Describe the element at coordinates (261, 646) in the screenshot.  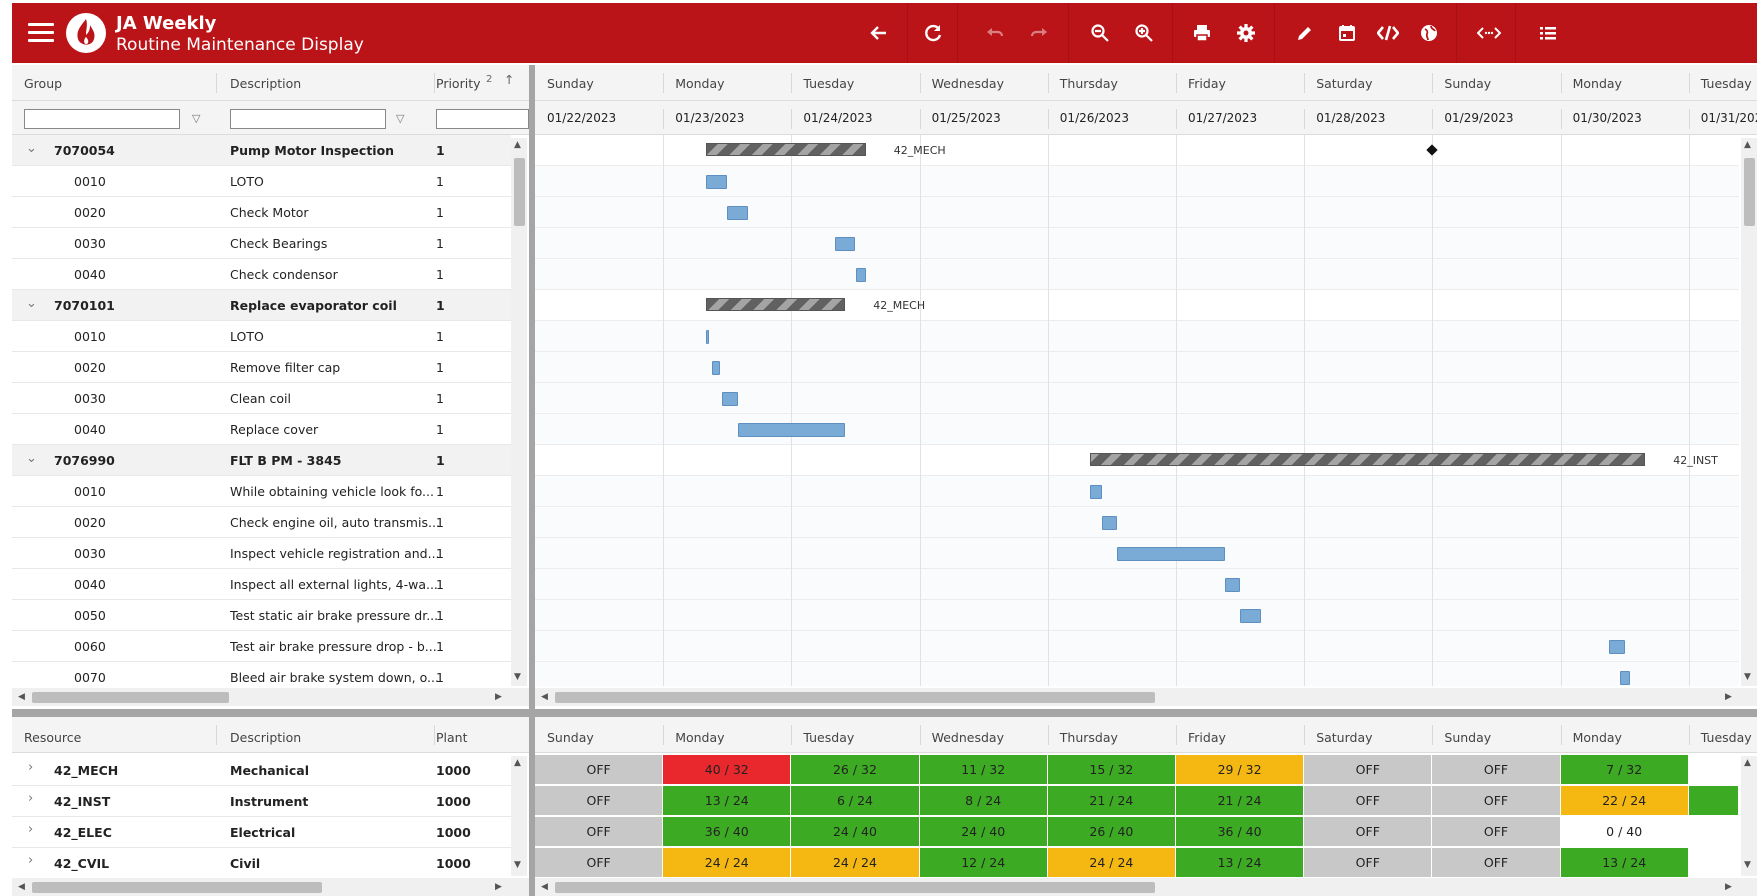
I see `task-row: 0060 Test air brake pressure drop - b... 1` at that location.